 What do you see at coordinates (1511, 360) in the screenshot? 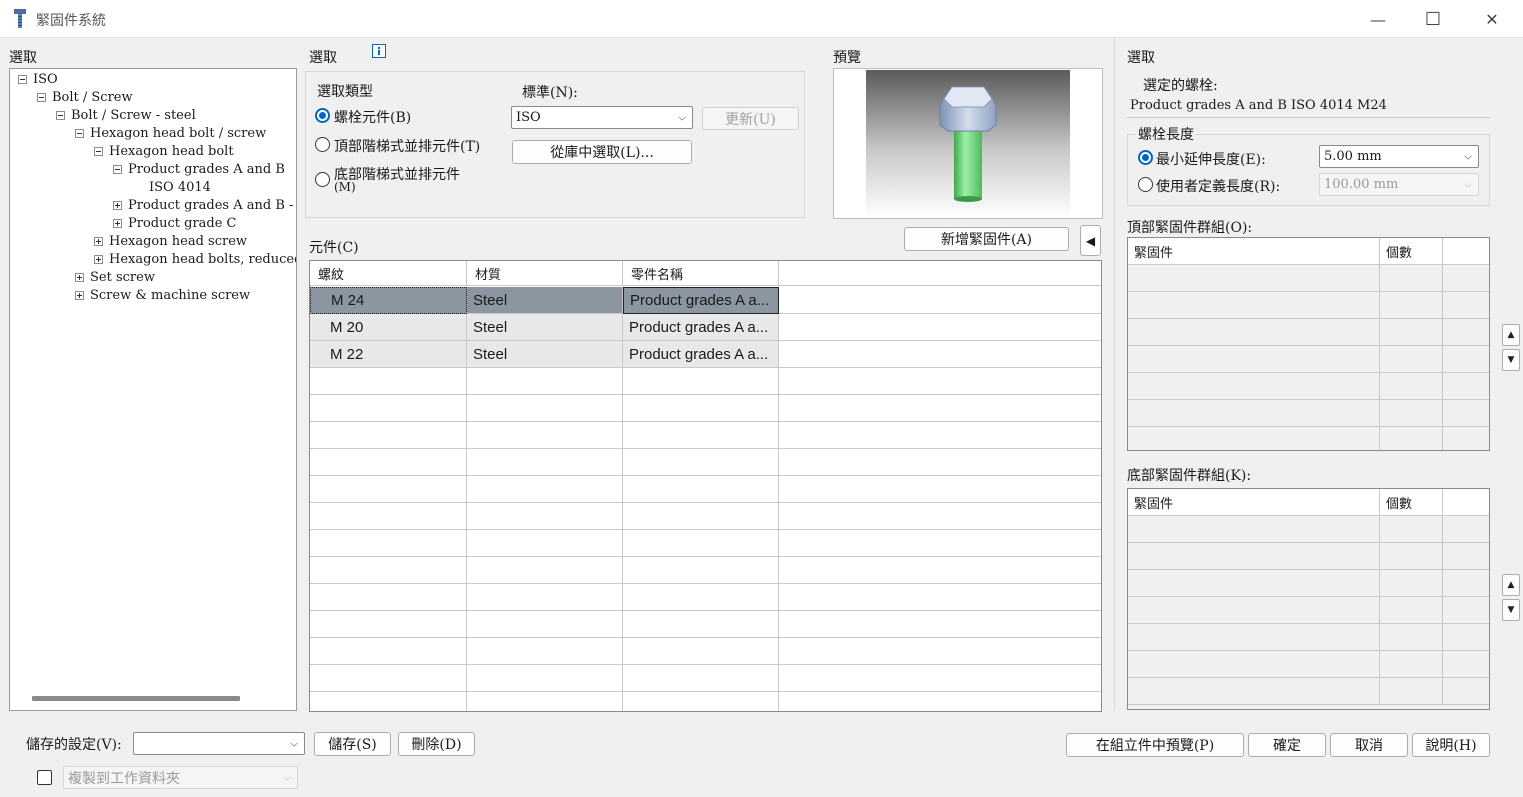
I see `top-group-move-down-button: ▼` at bounding box center [1511, 360].